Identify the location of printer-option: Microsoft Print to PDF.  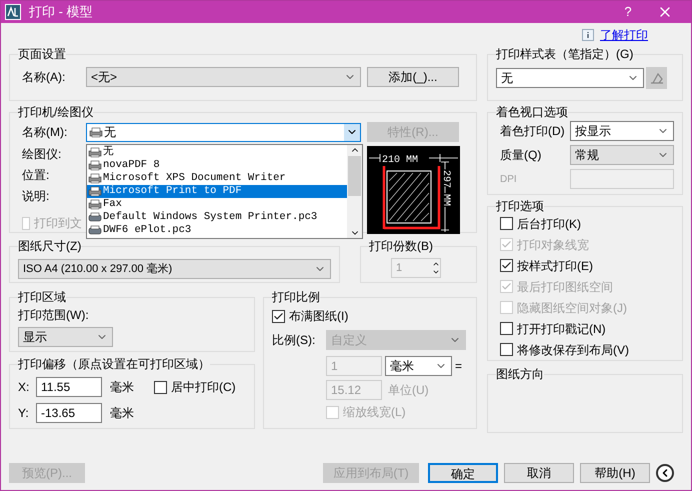
(217, 191).